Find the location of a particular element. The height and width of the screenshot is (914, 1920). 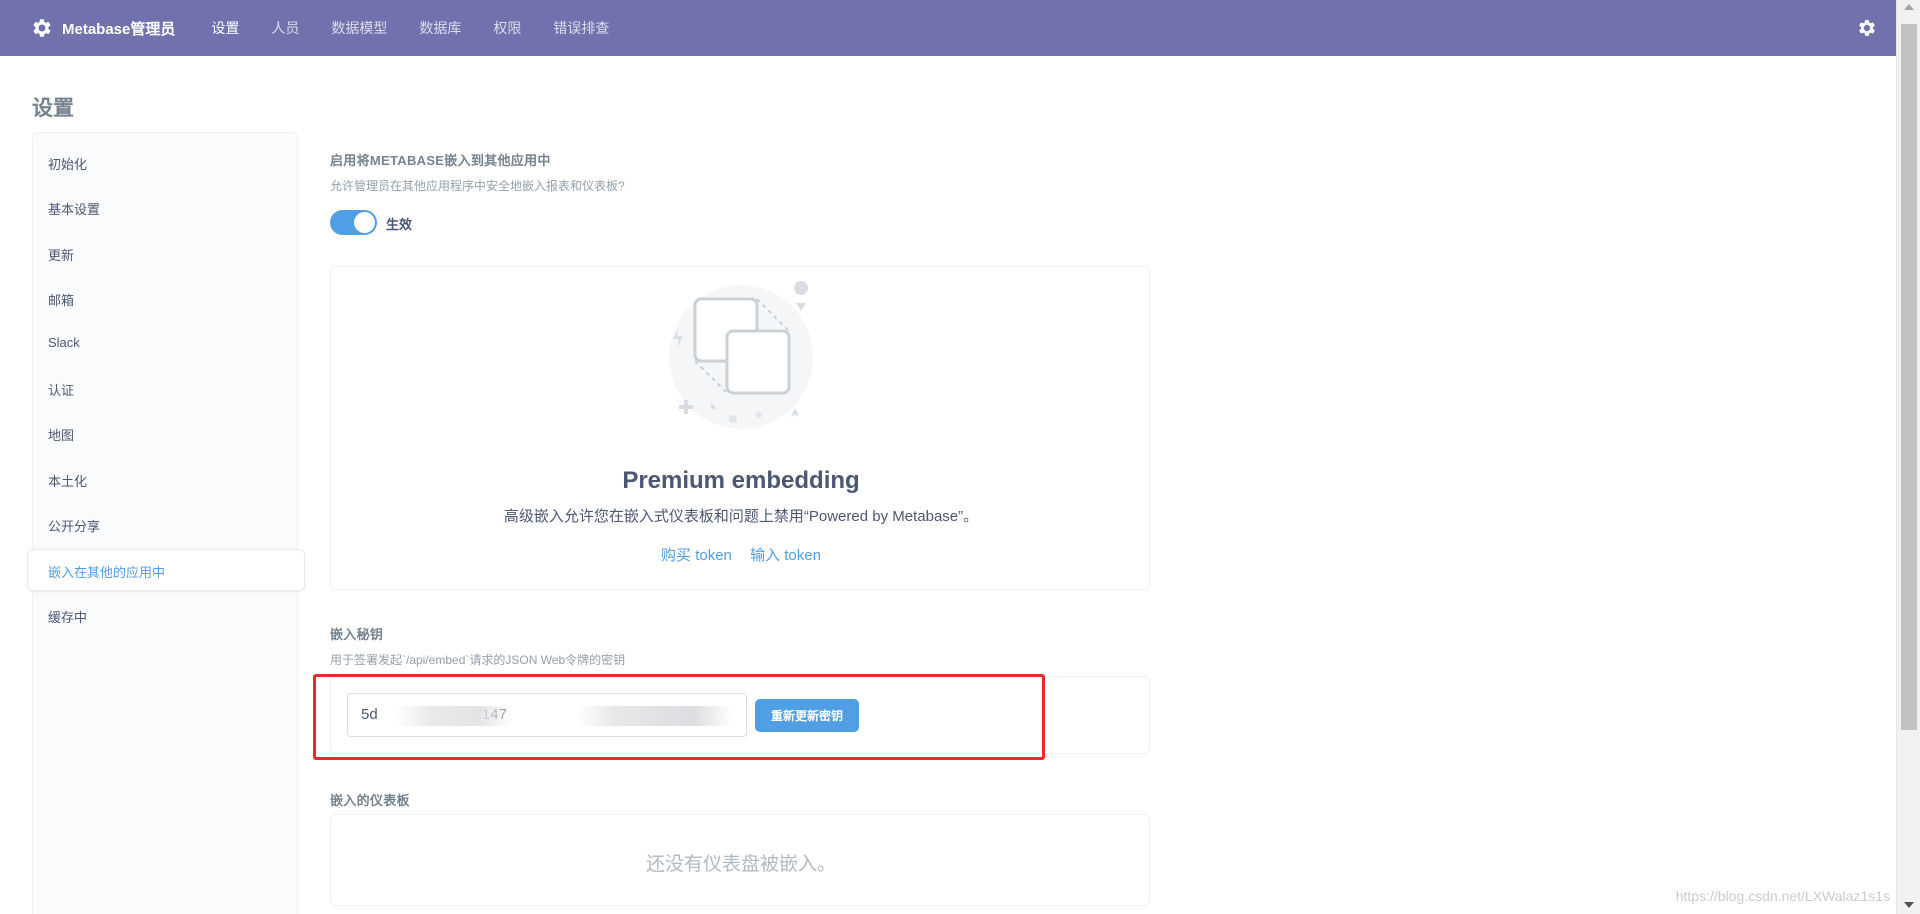

secret-key-input: 5d b76f147 3ec4b is located at coordinates (547, 715).